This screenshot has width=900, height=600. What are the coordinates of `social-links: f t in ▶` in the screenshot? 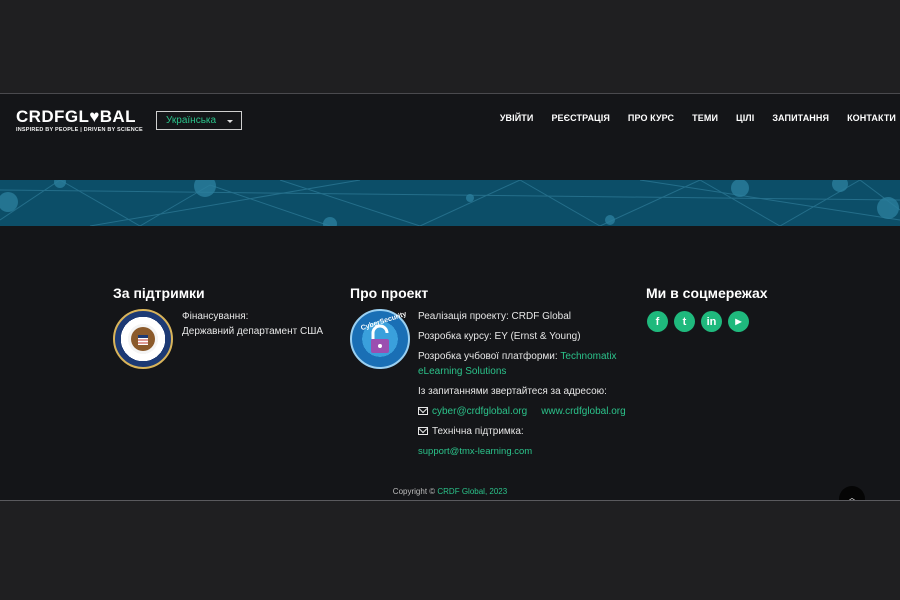 It's located at (698, 321).